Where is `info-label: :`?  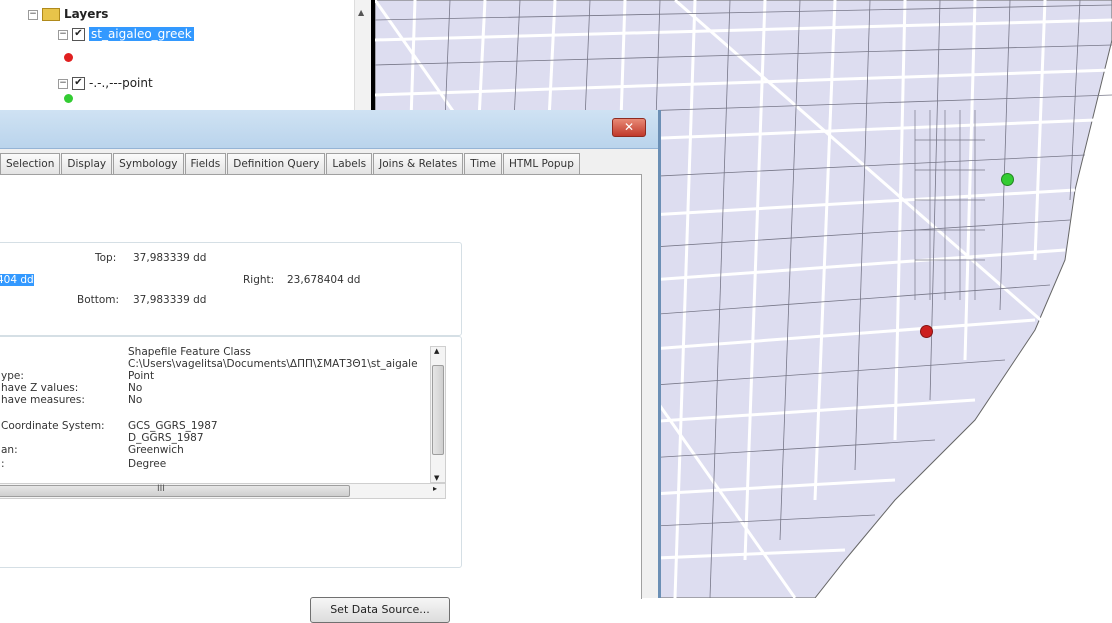
info-label: : is located at coordinates (3, 464).